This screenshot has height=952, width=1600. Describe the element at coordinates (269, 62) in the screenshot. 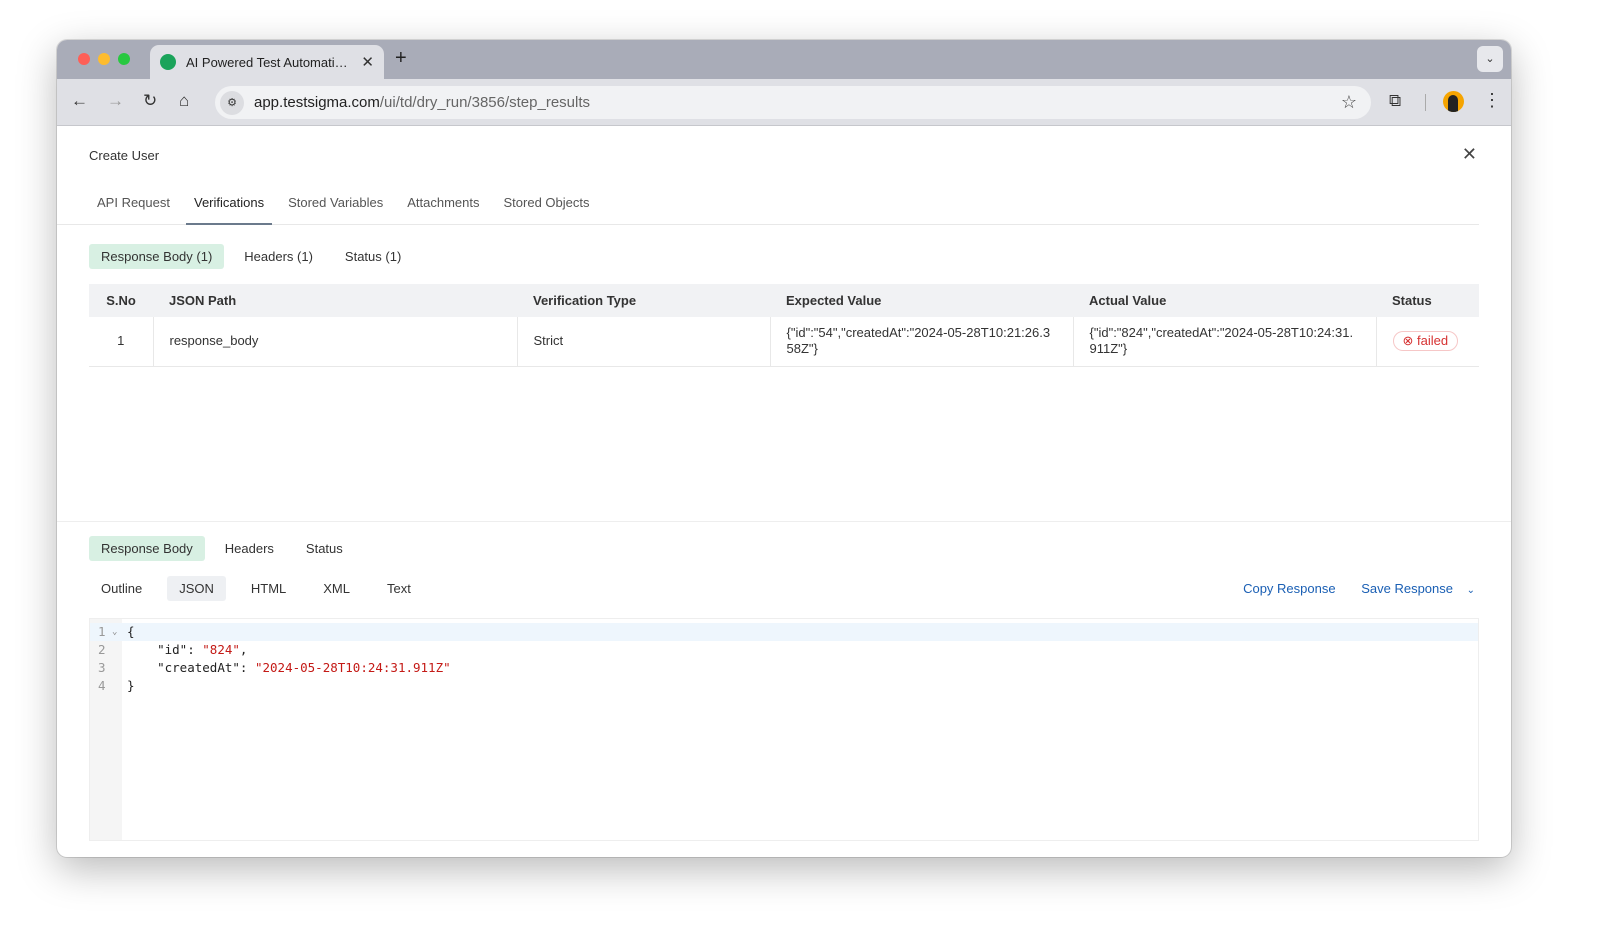

I see `tab-title: AI Powered Test Automation Platform` at that location.